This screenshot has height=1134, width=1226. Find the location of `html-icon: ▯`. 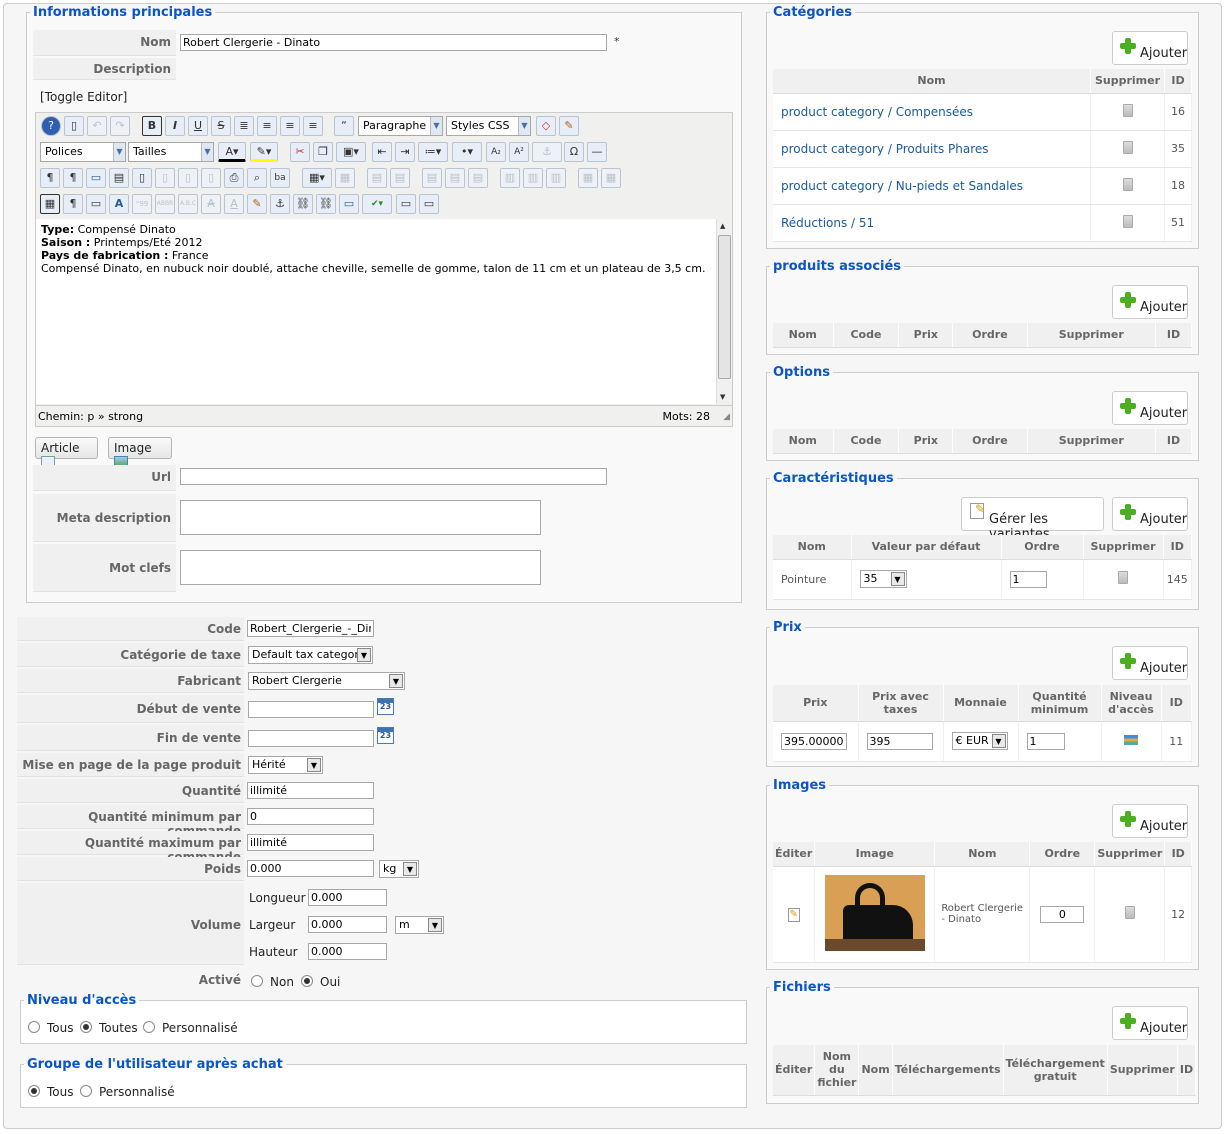

html-icon: ▯ is located at coordinates (142, 178).